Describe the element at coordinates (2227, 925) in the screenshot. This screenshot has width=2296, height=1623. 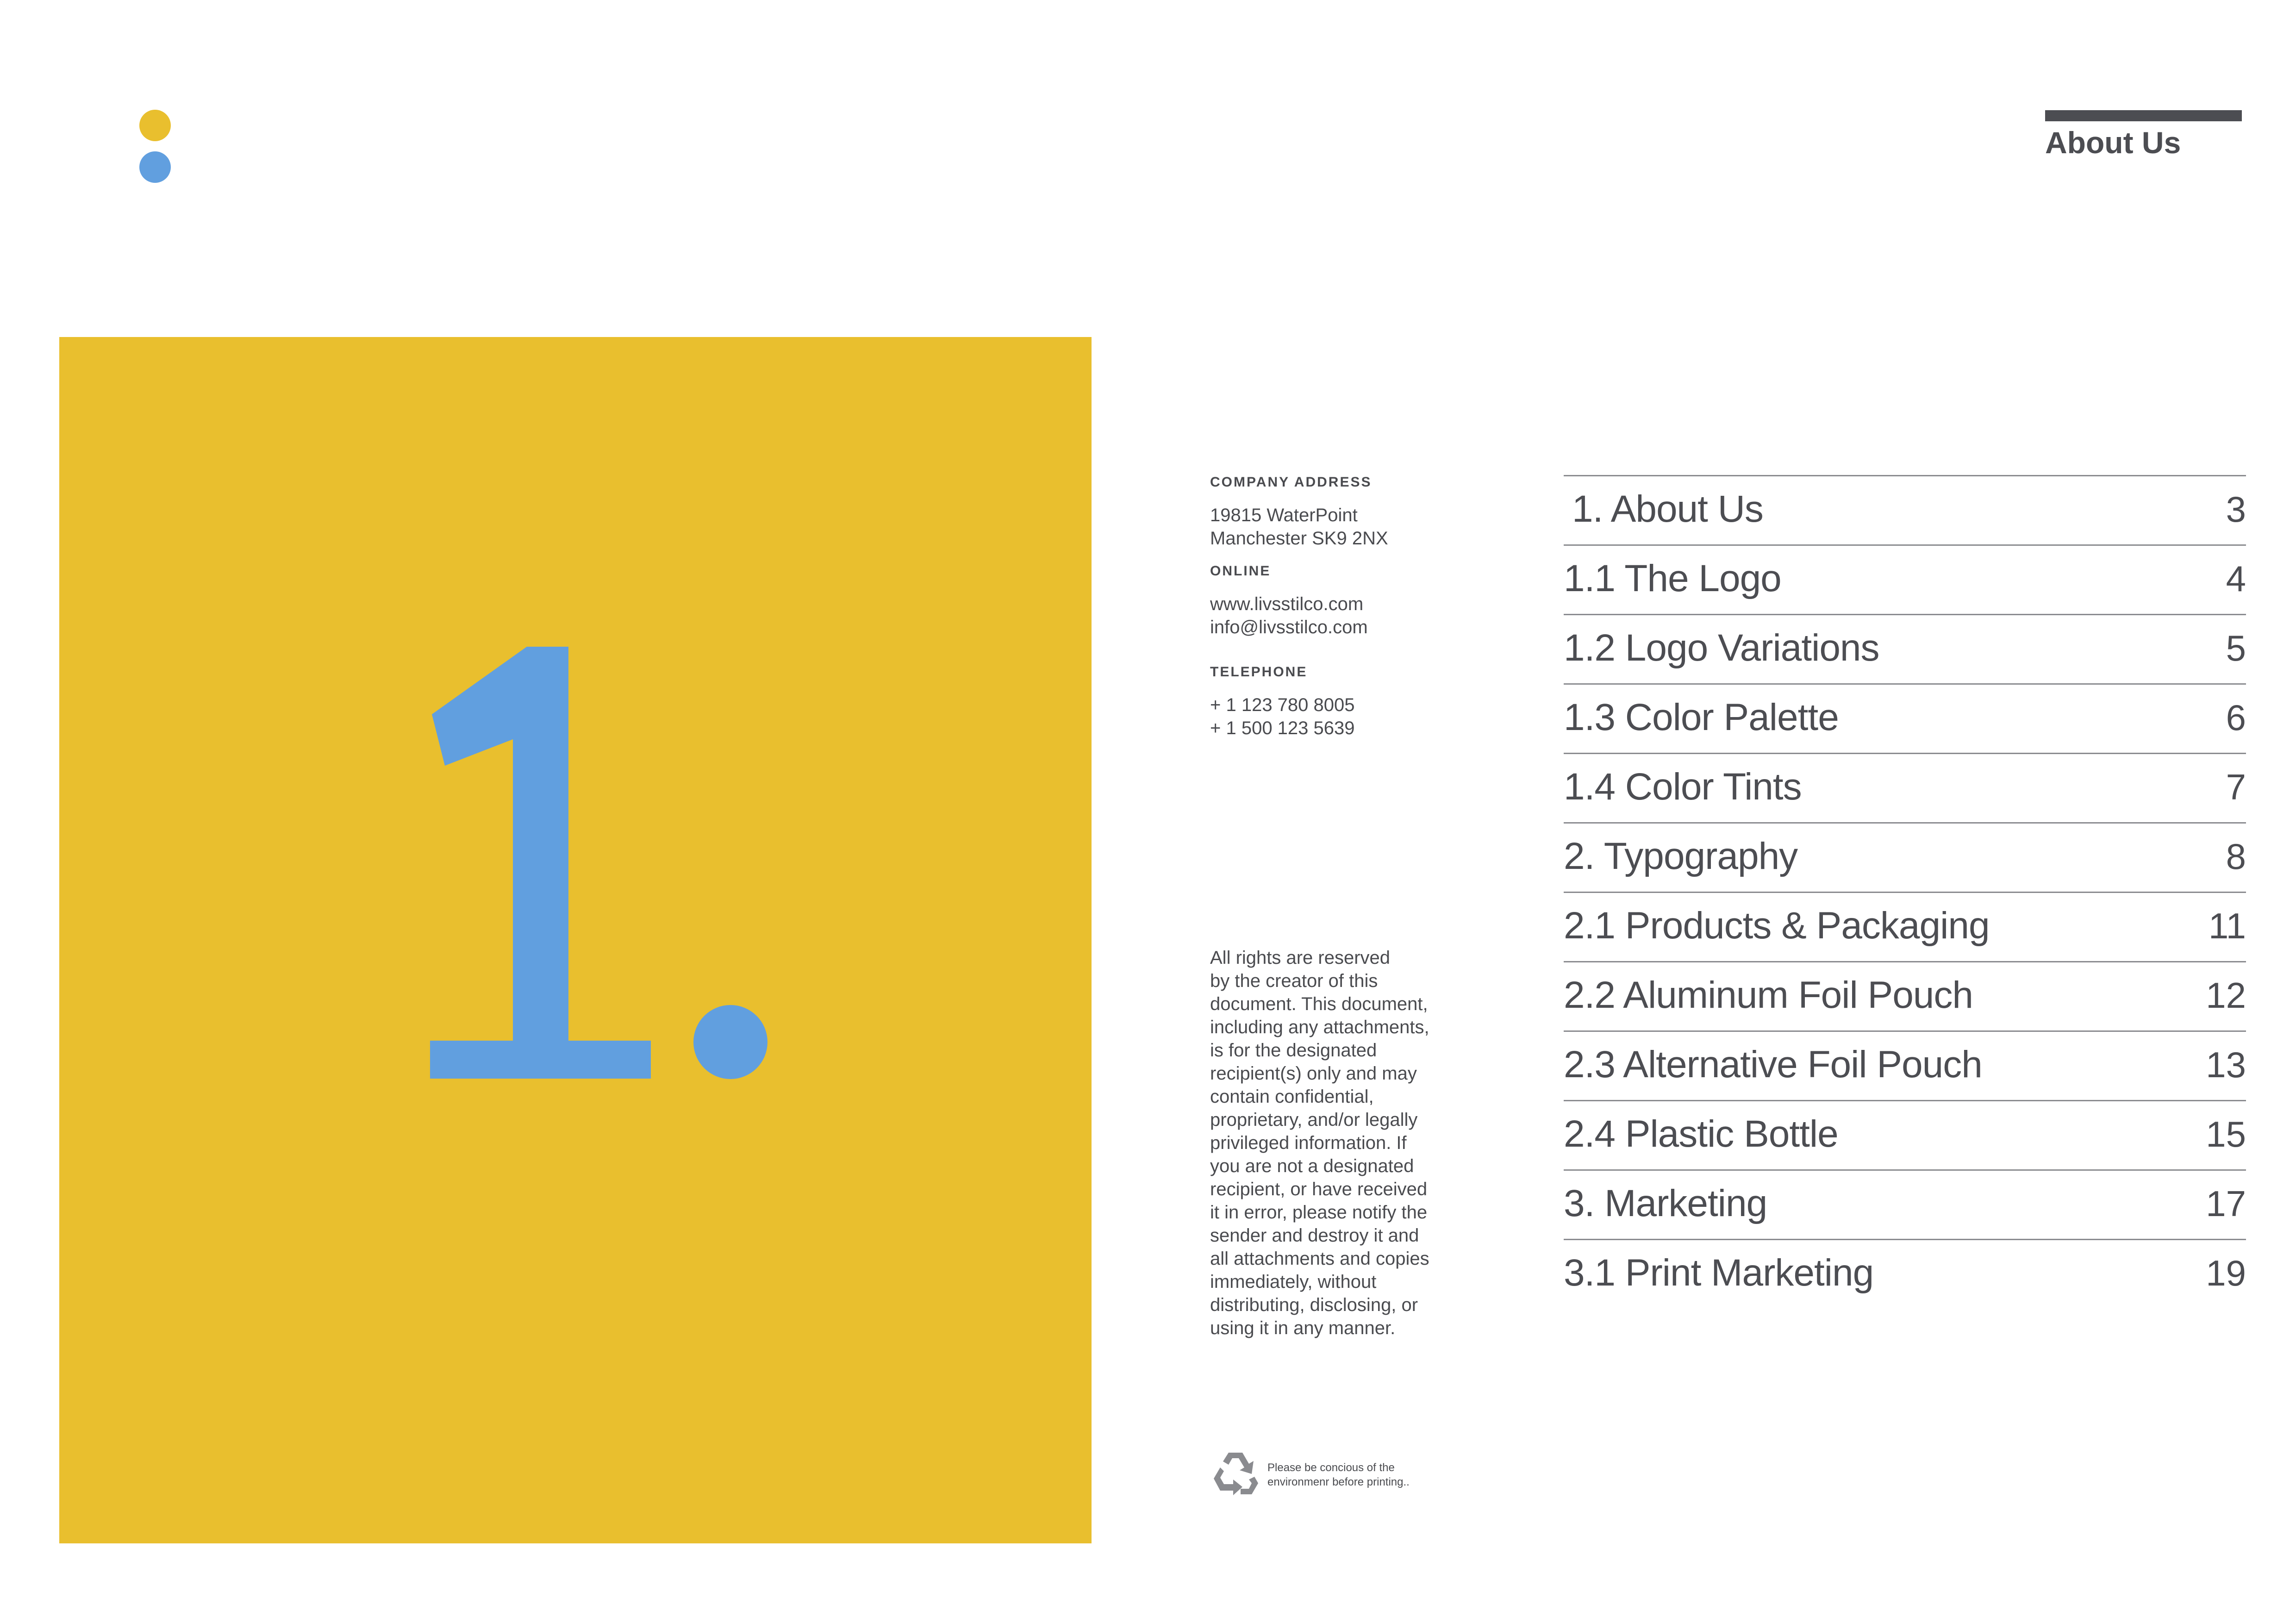
I see `toc-entry-page: 11` at that location.